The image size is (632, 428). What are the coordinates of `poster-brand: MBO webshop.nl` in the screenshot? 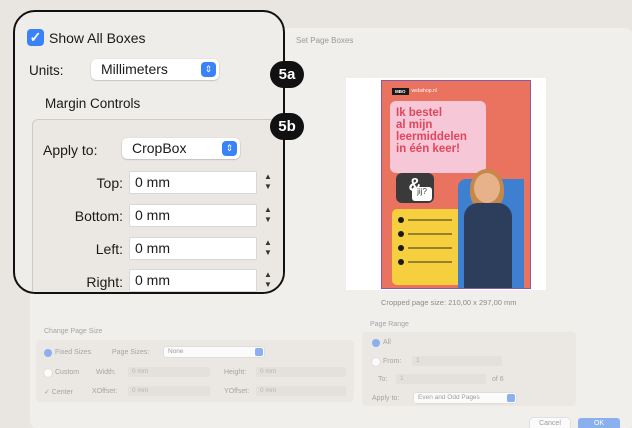 It's located at (414, 91).